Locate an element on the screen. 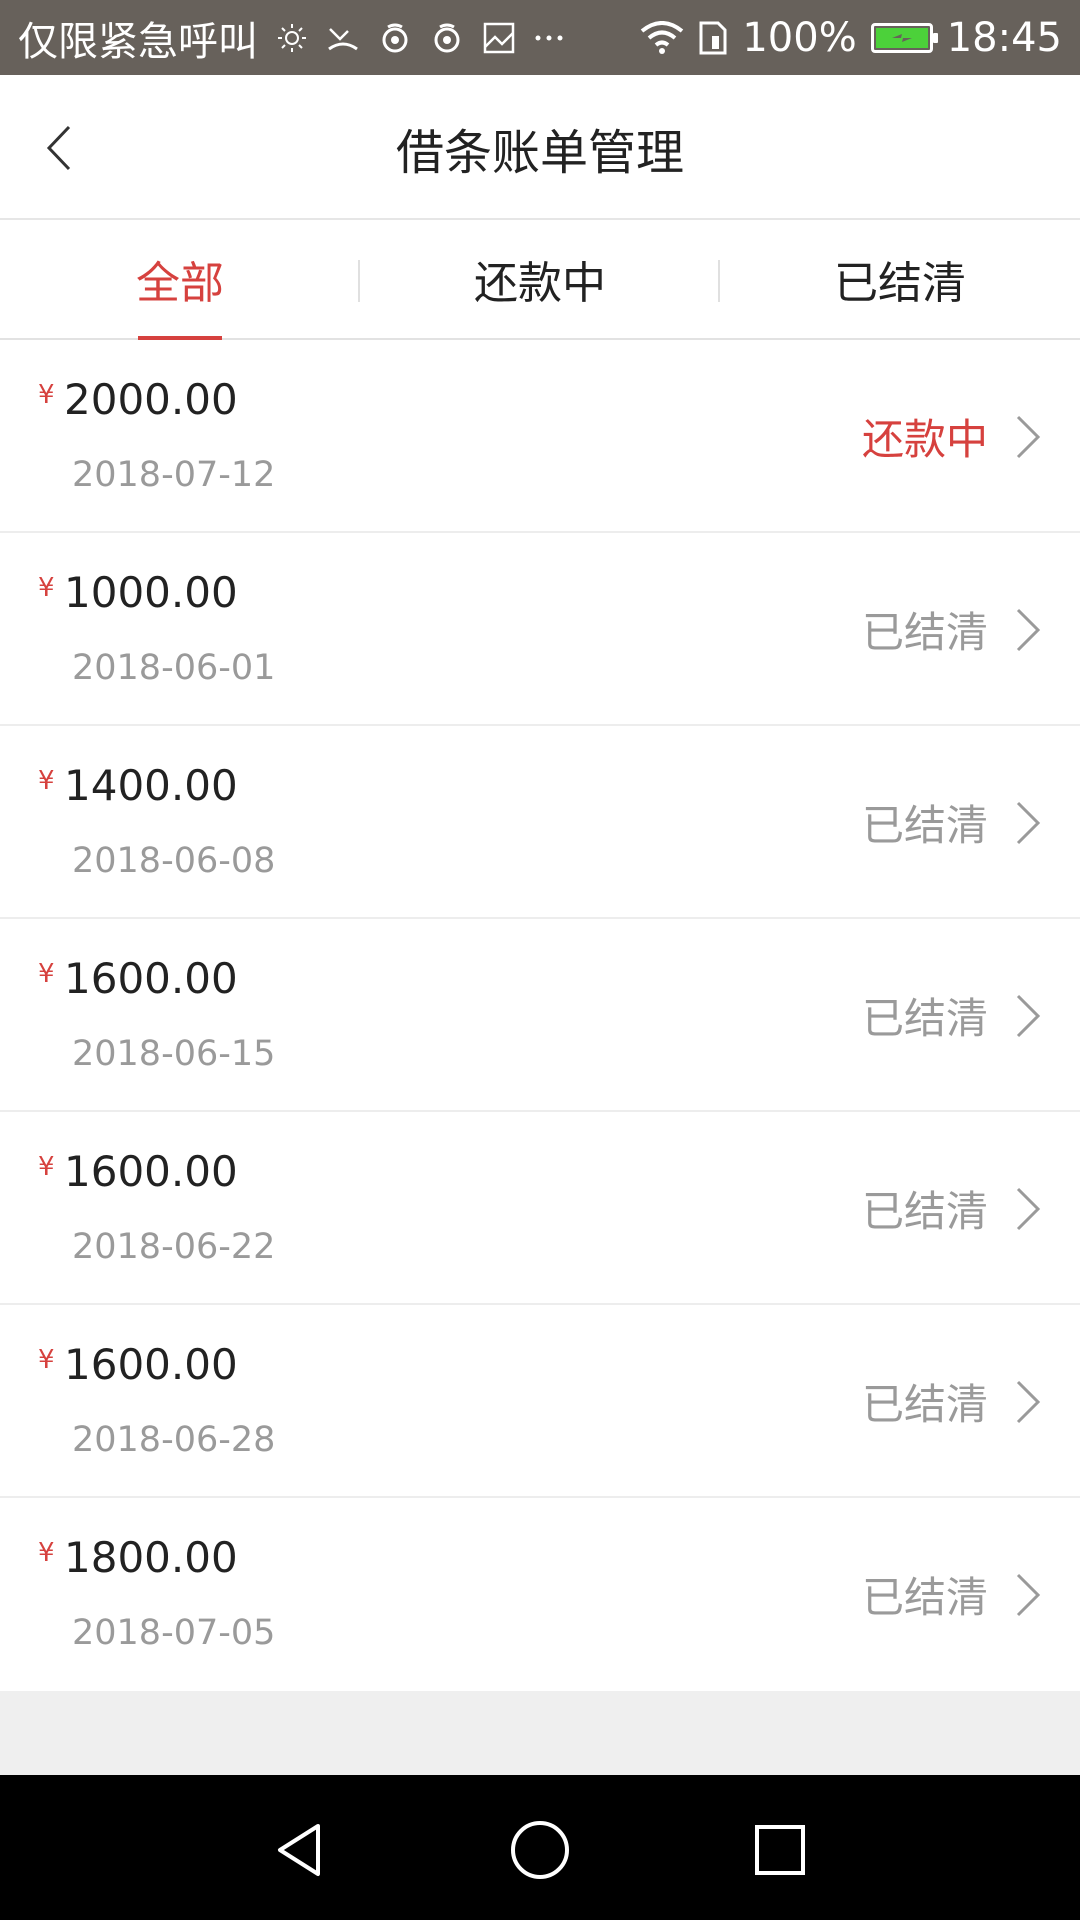 This screenshot has width=1080, height=1920. nav-recents-button is located at coordinates (780, 1850).